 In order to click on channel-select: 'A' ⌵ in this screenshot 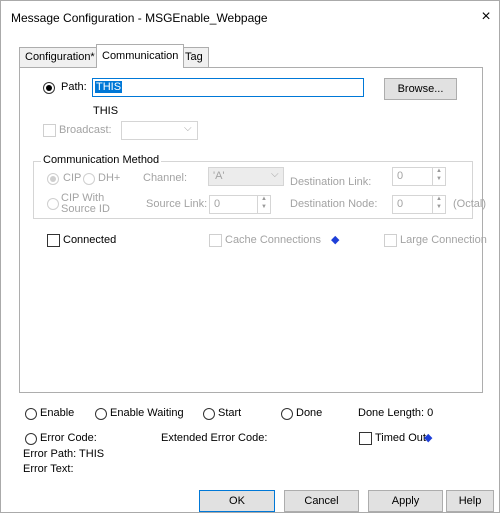, I will do `click(246, 176)`.